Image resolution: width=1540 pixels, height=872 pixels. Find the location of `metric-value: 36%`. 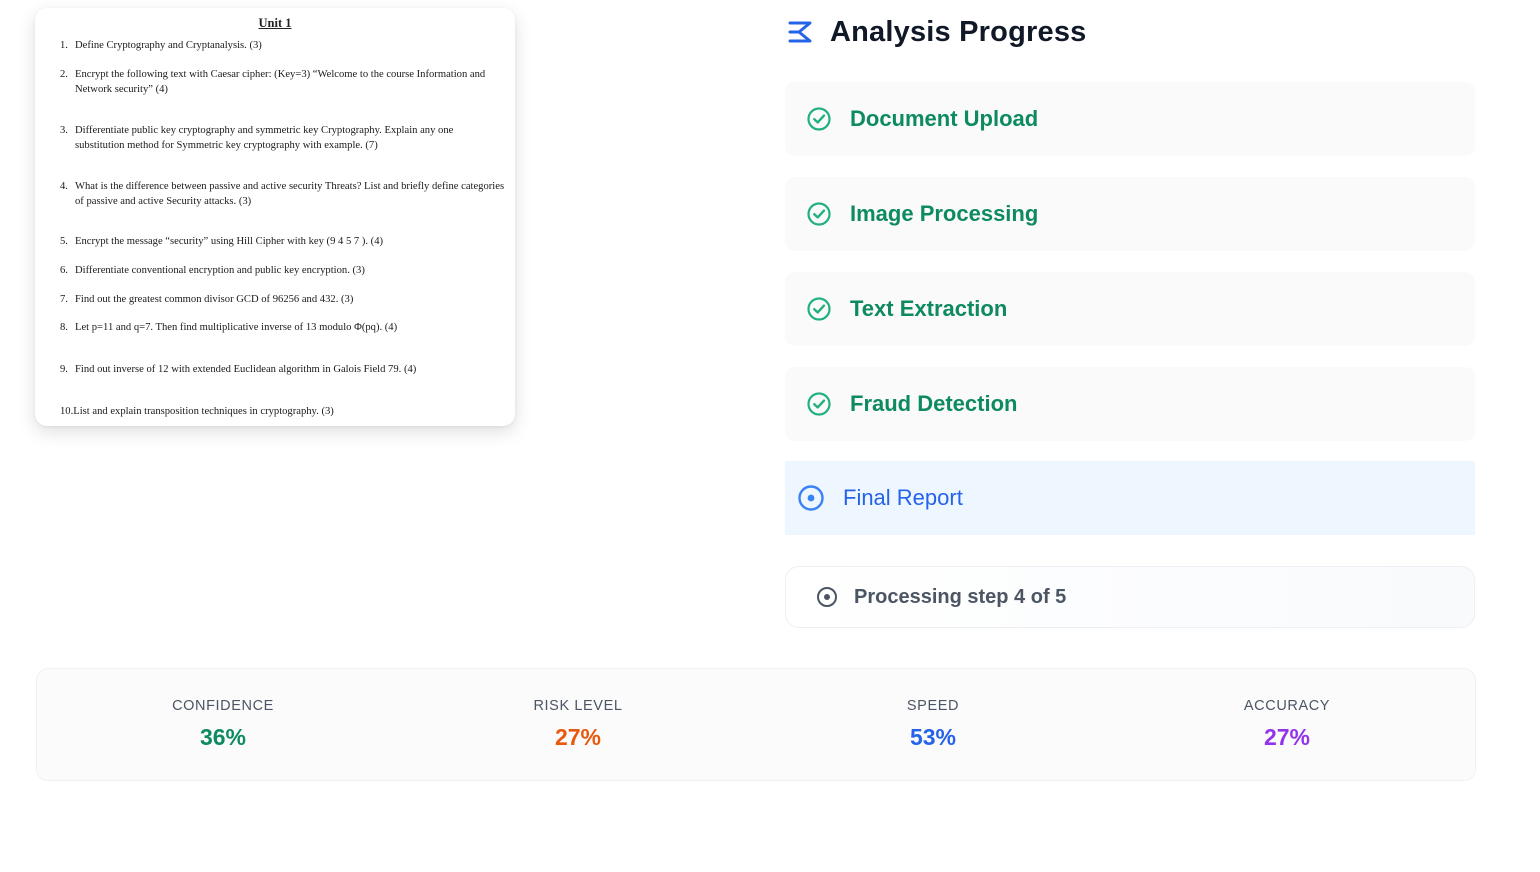

metric-value: 36% is located at coordinates (223, 737).